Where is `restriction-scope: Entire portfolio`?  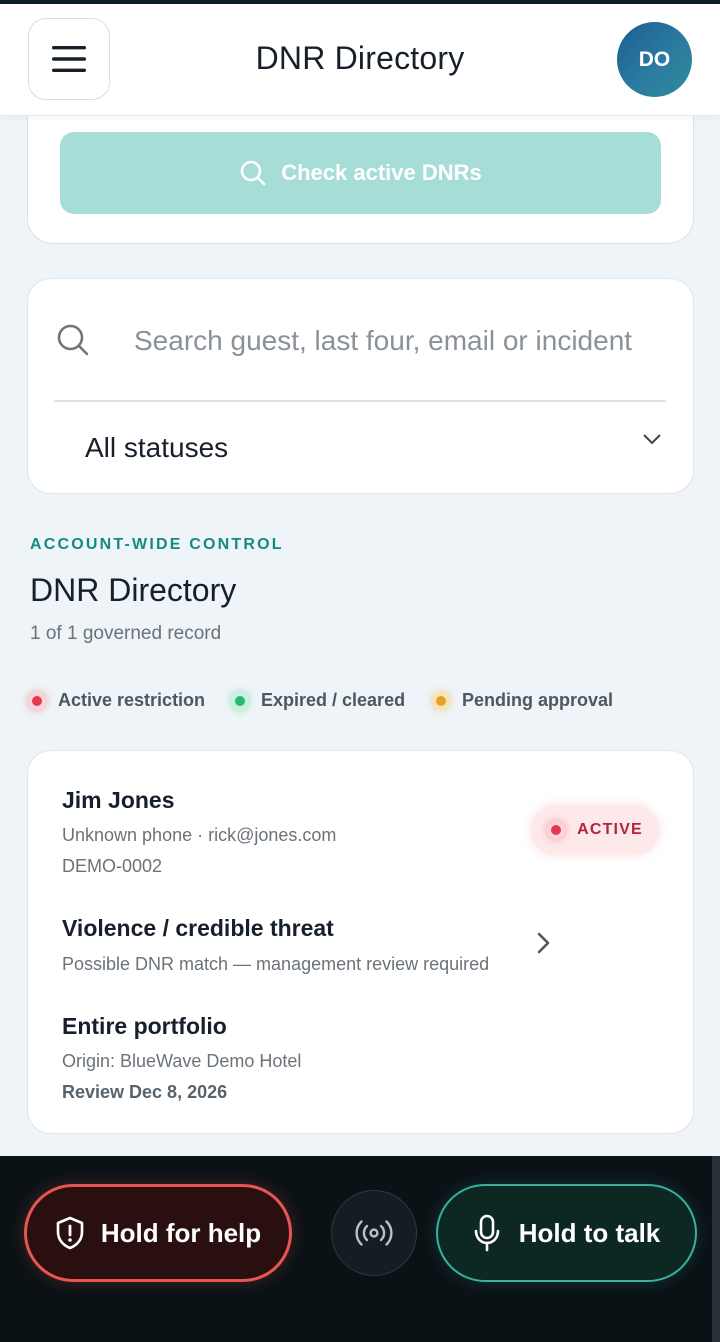
restriction-scope: Entire portfolio is located at coordinates (144, 1026).